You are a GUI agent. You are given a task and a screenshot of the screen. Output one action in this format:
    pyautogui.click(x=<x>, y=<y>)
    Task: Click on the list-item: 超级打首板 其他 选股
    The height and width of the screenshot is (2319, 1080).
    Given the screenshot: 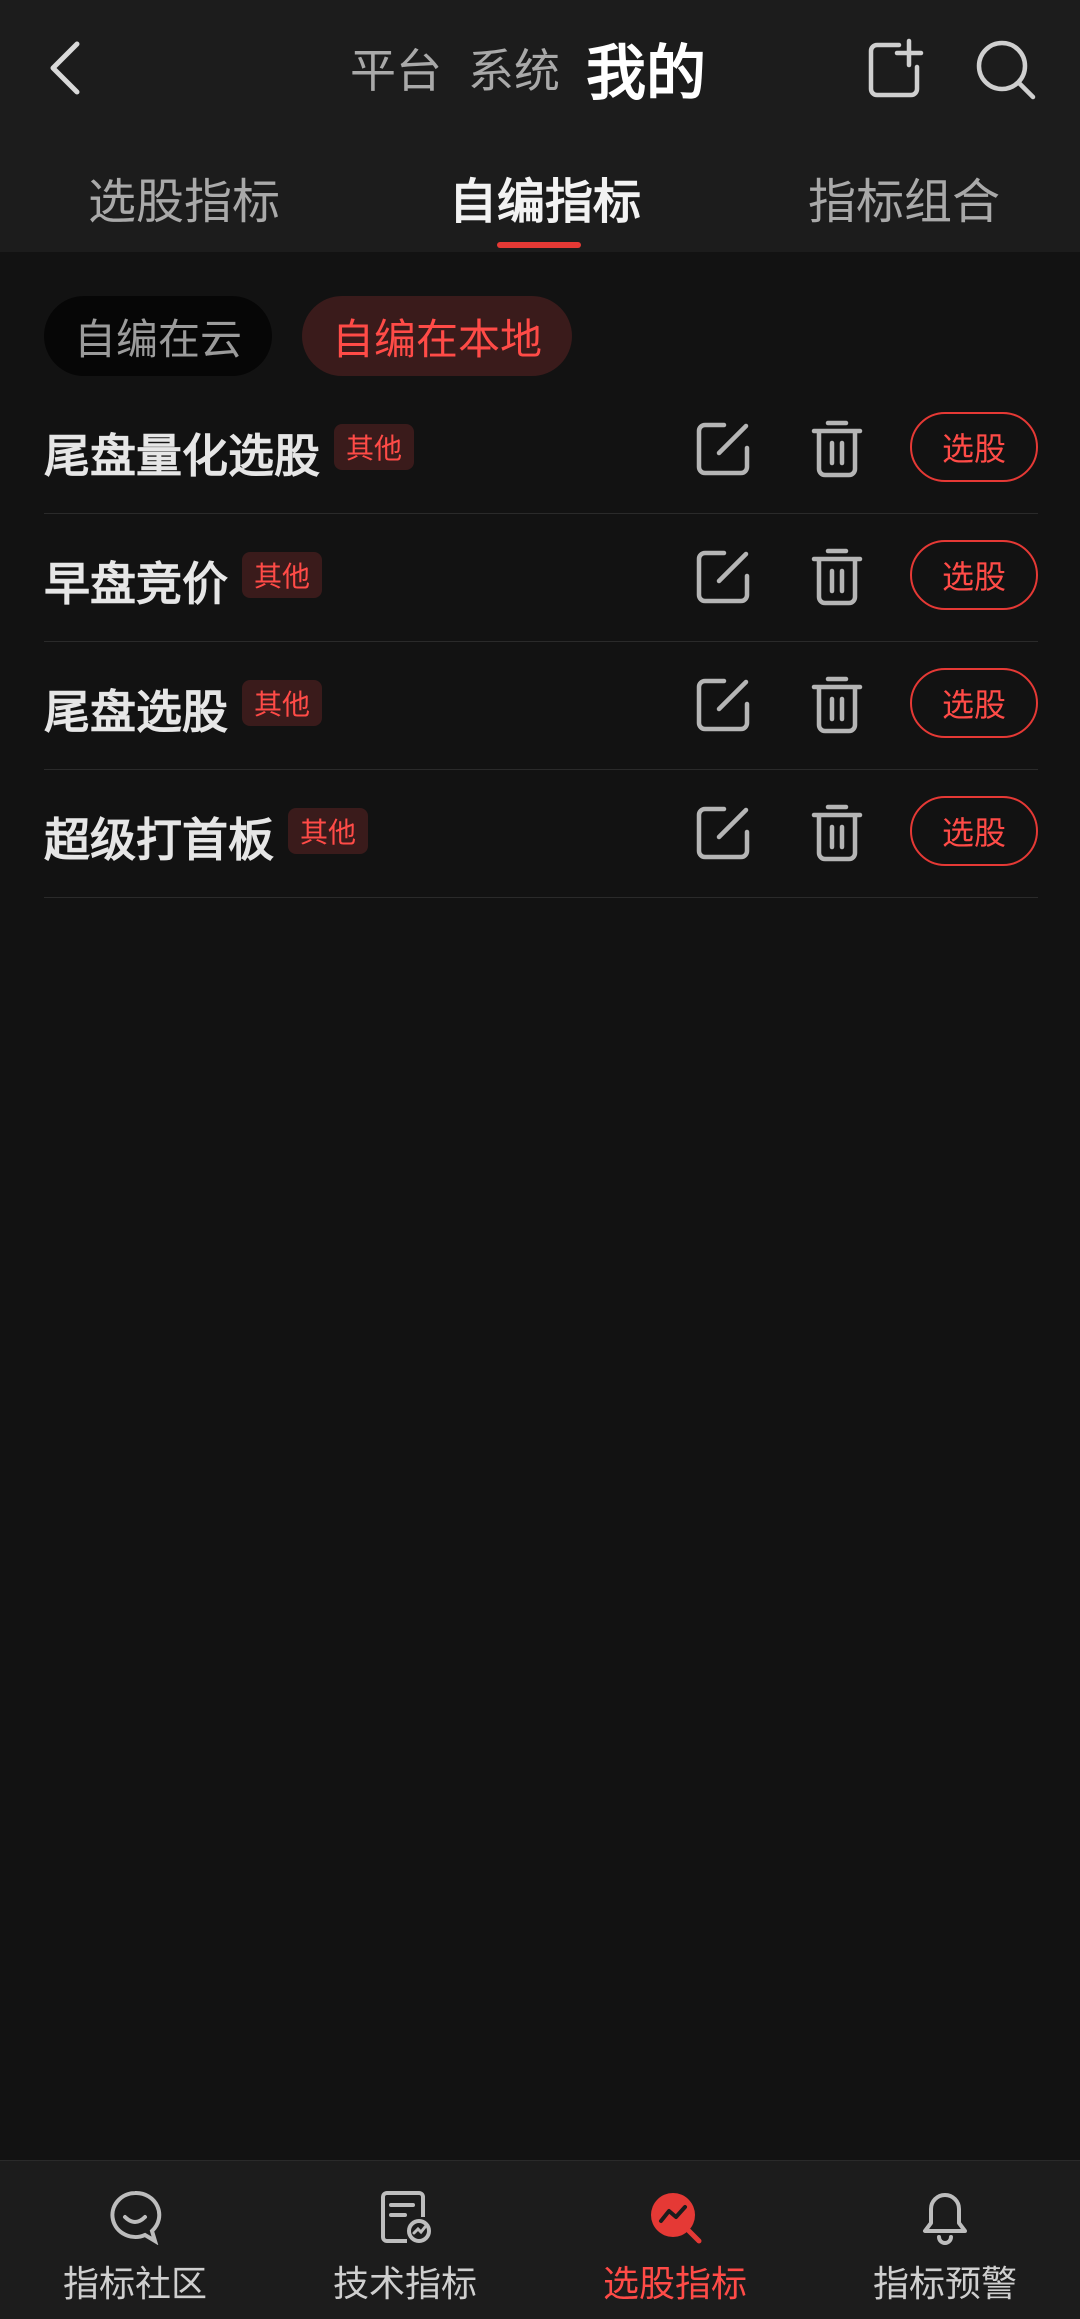 What is the action you would take?
    pyautogui.click(x=541, y=834)
    